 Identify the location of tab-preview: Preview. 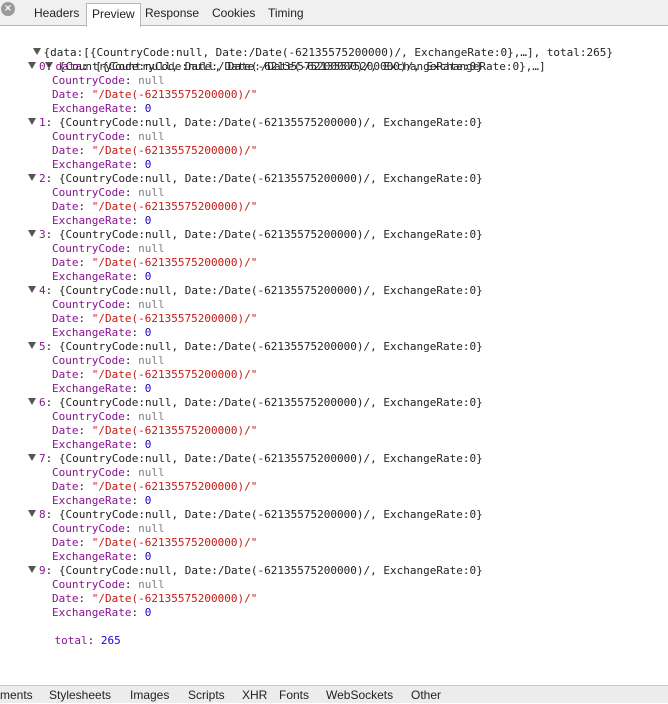
(113, 15).